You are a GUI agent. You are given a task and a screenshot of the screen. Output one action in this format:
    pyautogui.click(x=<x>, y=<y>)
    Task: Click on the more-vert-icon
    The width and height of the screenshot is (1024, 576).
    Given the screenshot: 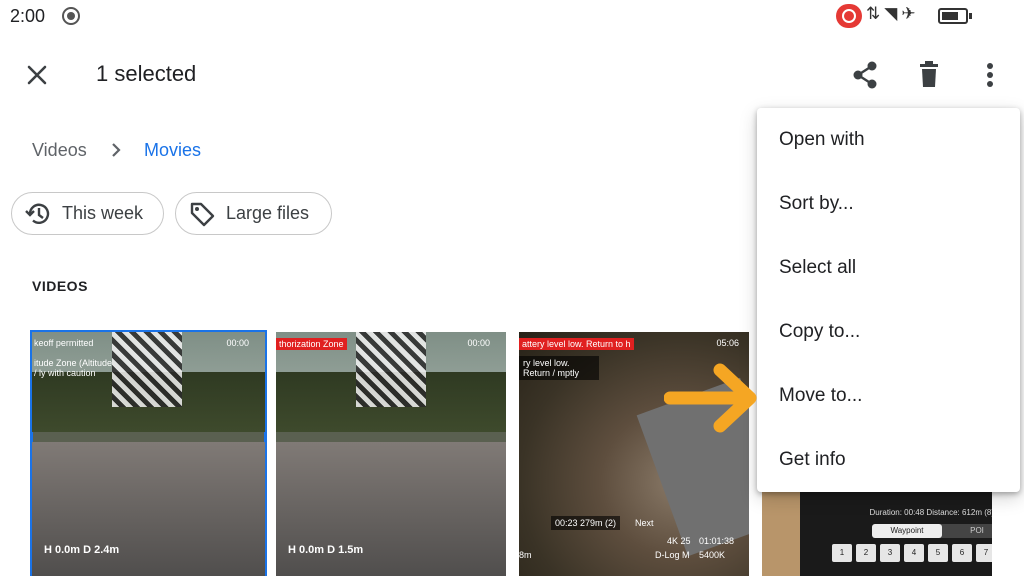 What is the action you would take?
    pyautogui.click(x=990, y=75)
    